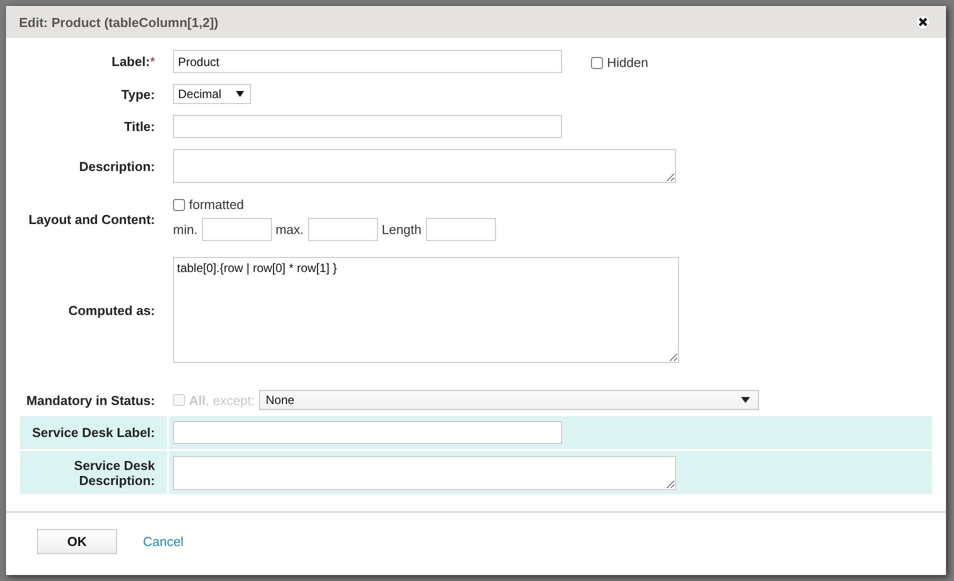 The width and height of the screenshot is (954, 581). I want to click on checkbox-label: Hidden, so click(627, 62).